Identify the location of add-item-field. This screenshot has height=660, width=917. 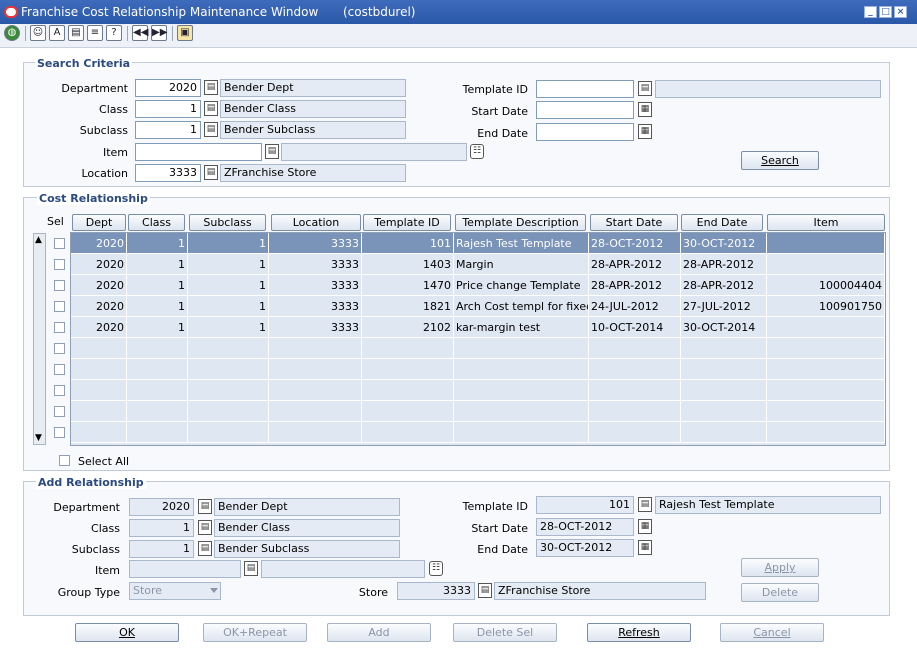
(185, 569).